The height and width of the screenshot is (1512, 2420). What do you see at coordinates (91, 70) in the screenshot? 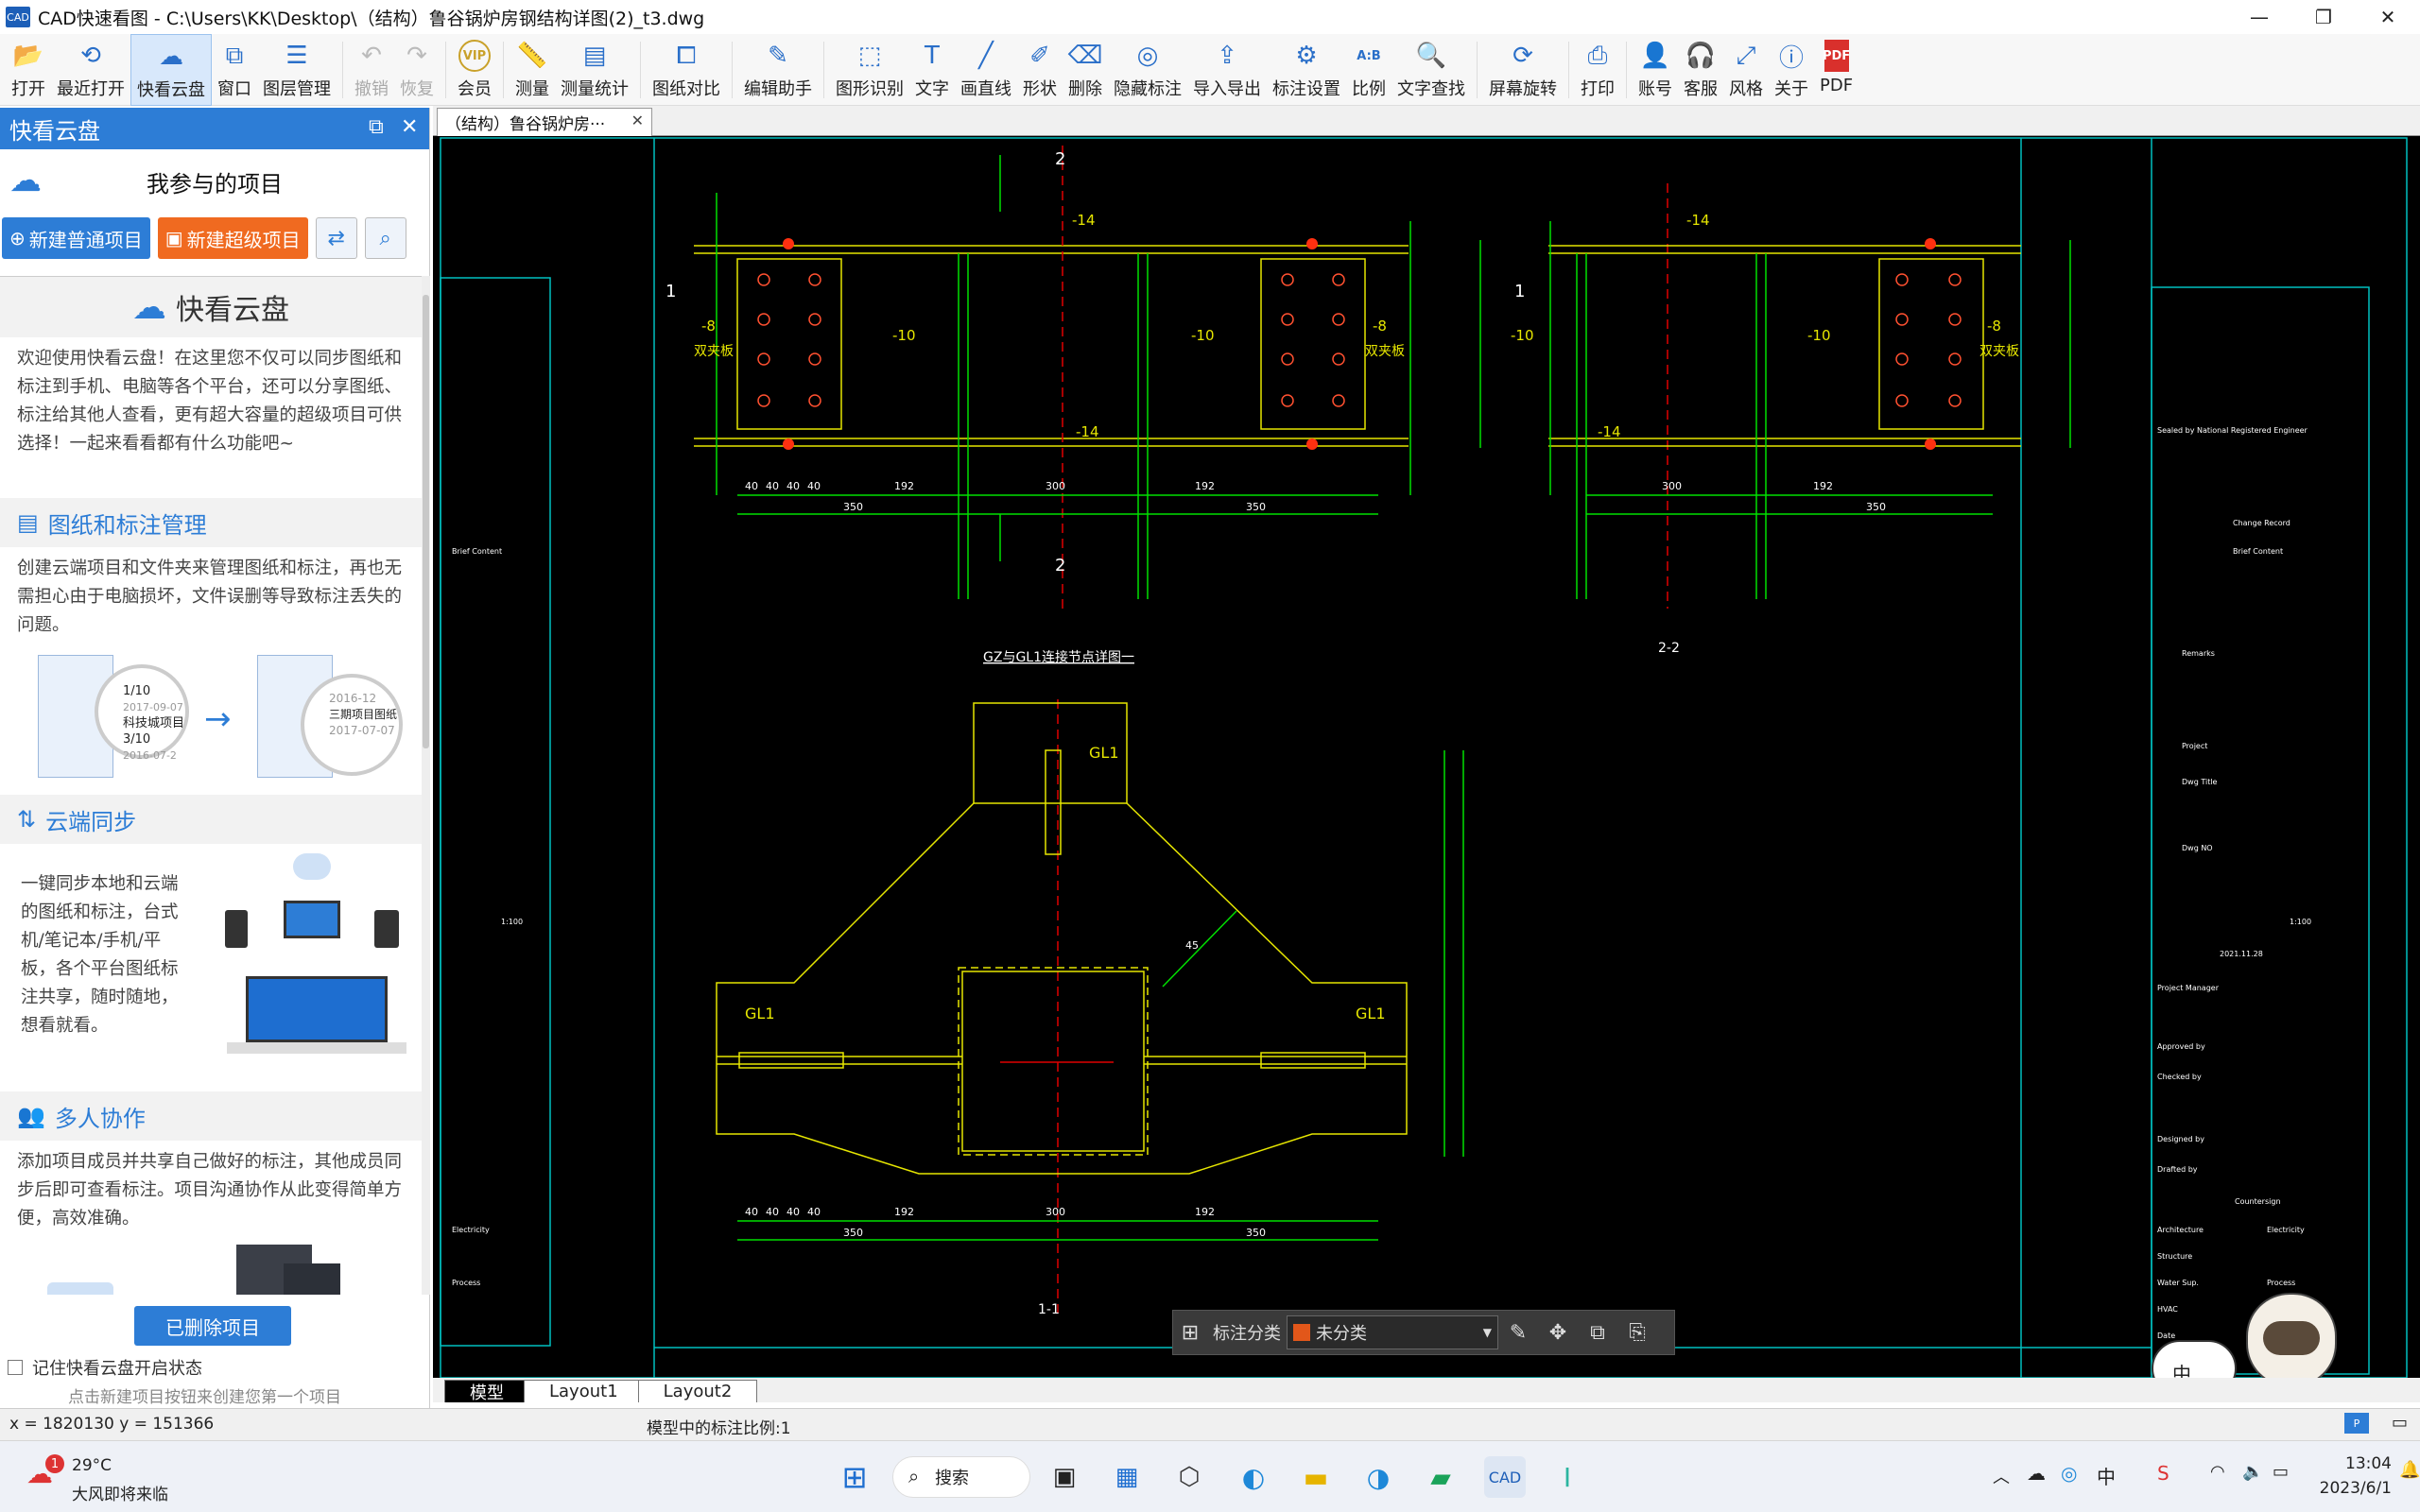
I see `toolbar-history-button: ⟲ 最近打开` at bounding box center [91, 70].